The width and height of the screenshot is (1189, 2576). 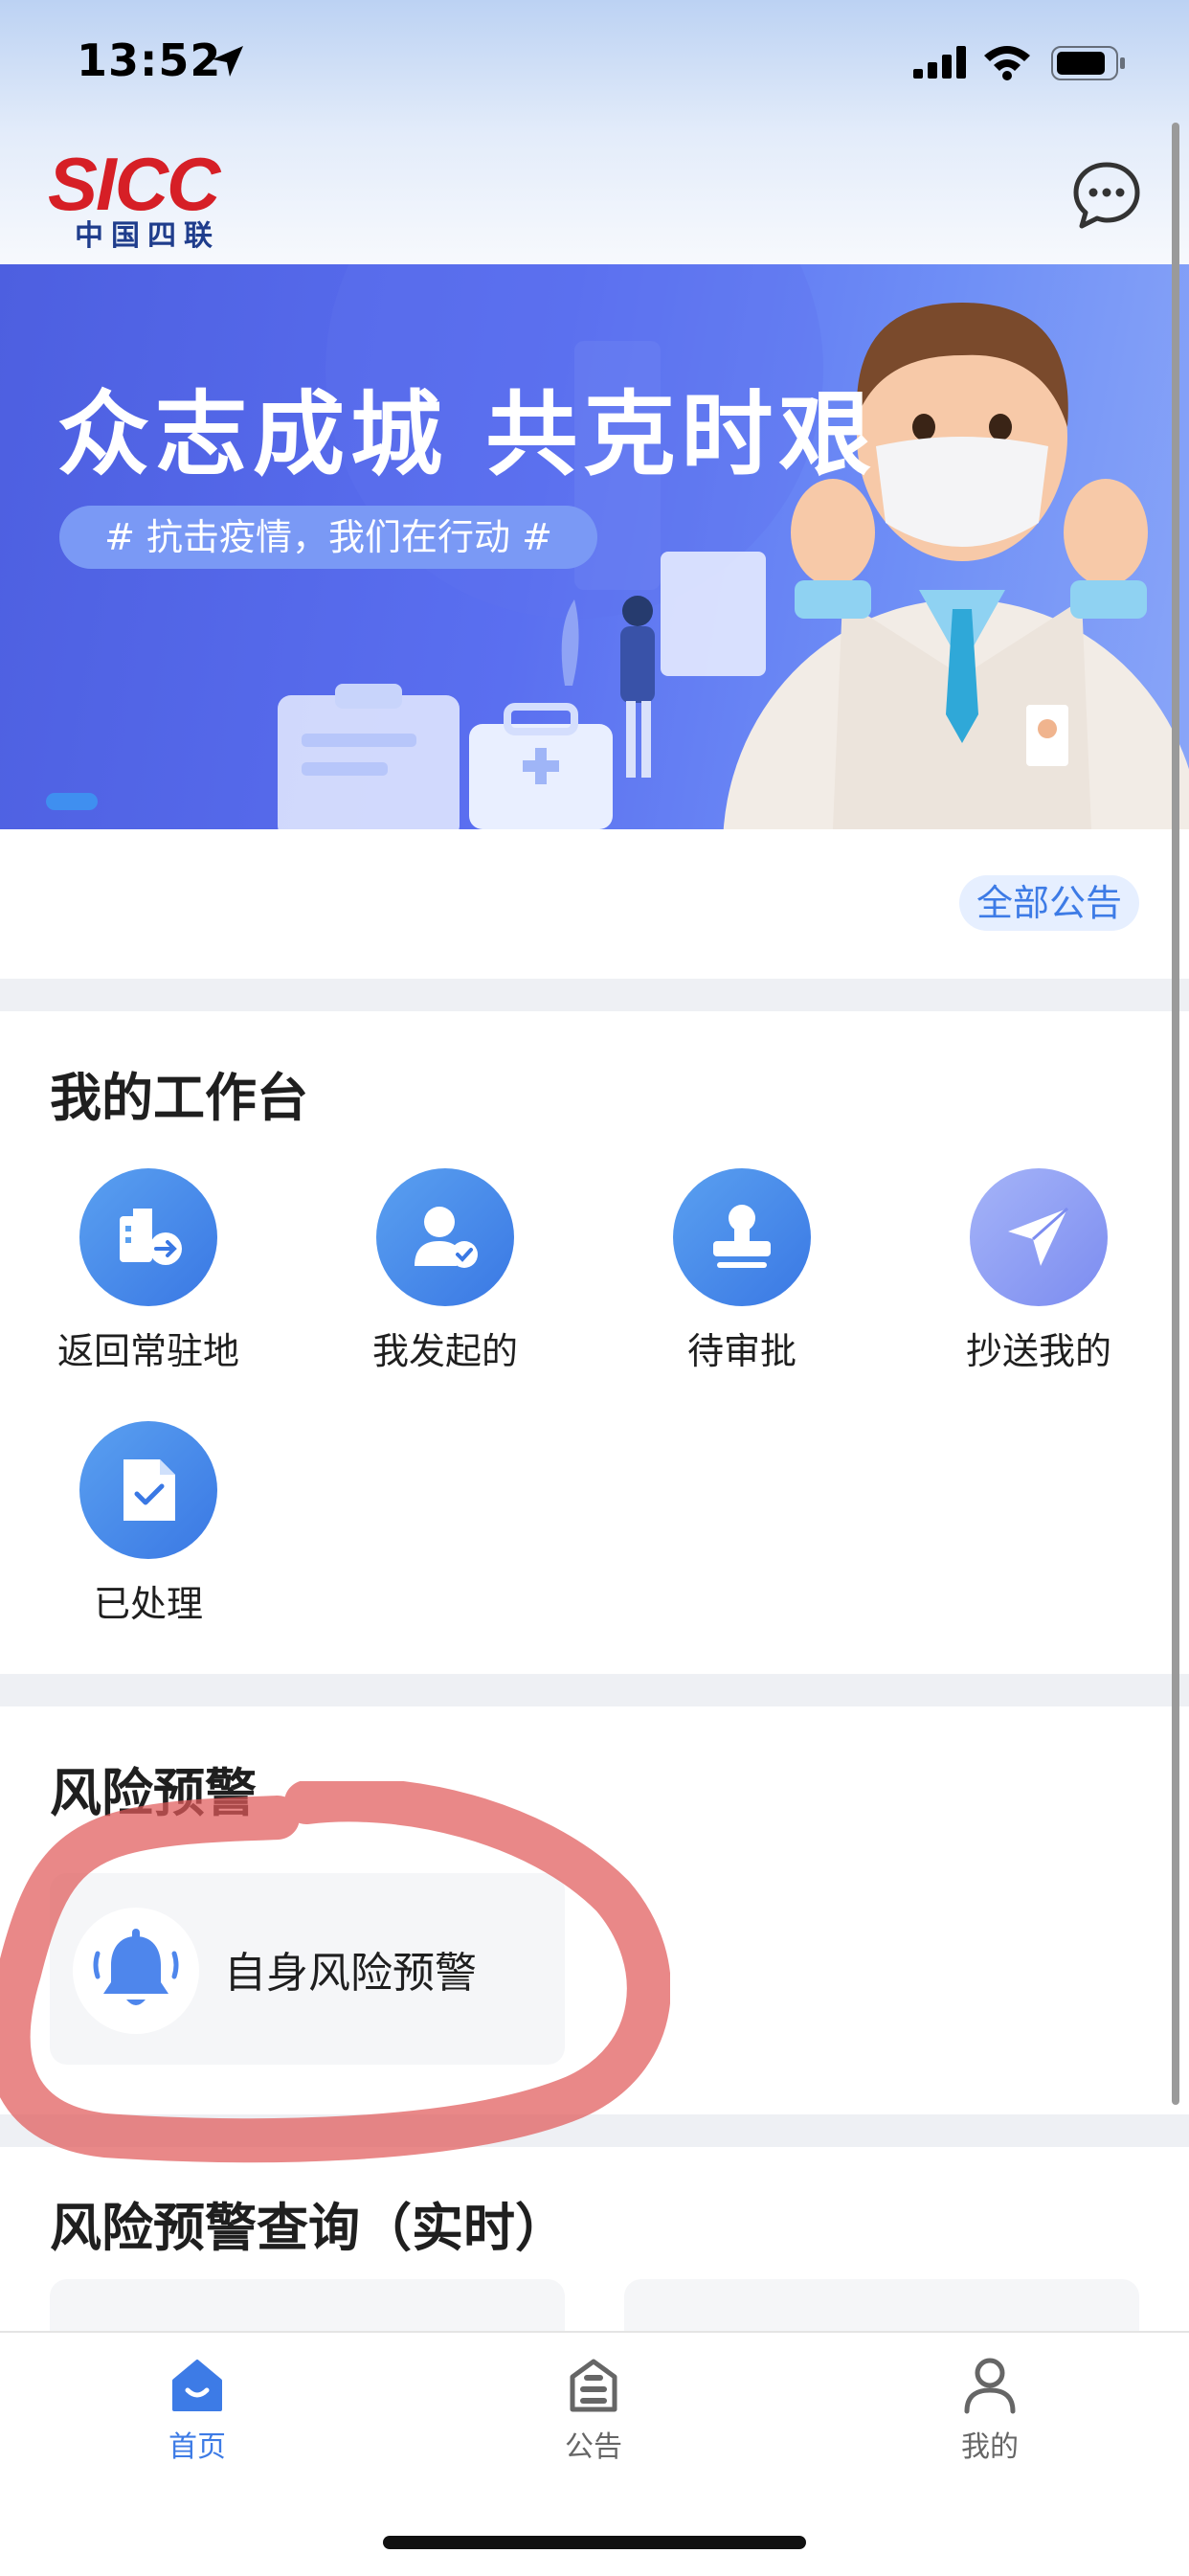 I want to click on cellular-signal-icon, so click(x=939, y=62).